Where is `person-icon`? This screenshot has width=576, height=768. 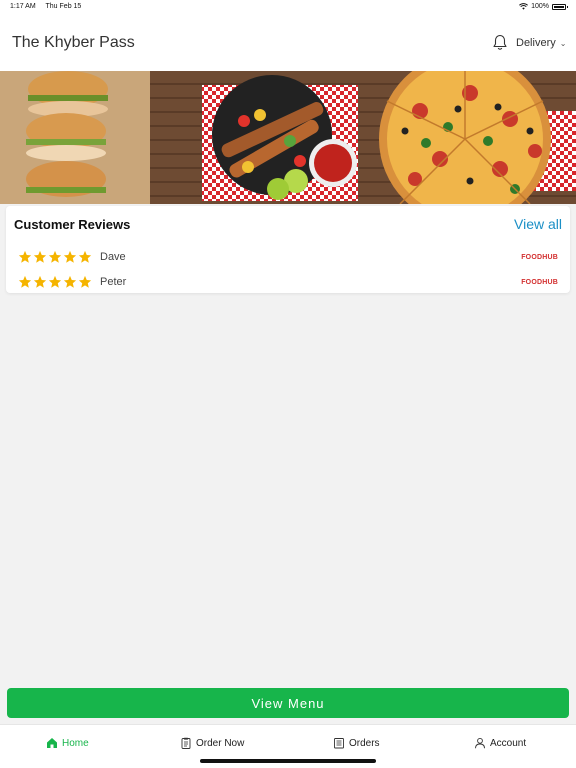 person-icon is located at coordinates (480, 743).